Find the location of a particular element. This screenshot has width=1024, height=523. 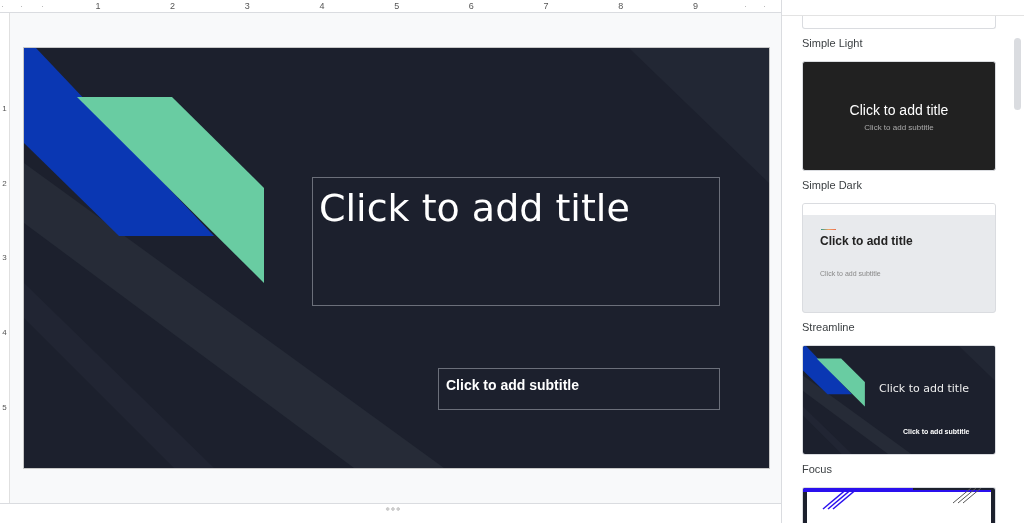

subtitle-placeholder: Click to add subtitle is located at coordinates (579, 389).